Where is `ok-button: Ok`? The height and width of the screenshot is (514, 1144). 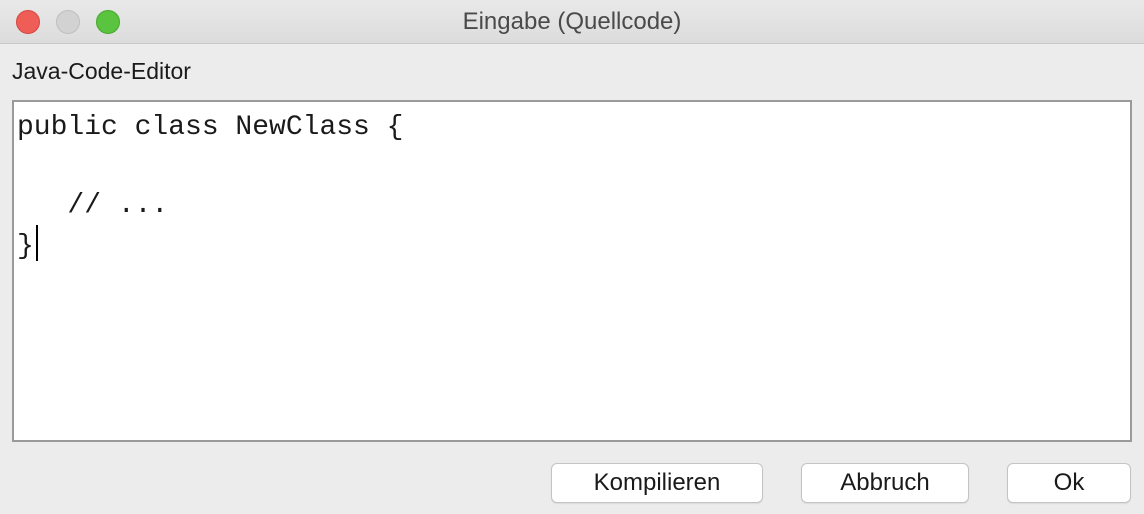 ok-button: Ok is located at coordinates (1069, 483).